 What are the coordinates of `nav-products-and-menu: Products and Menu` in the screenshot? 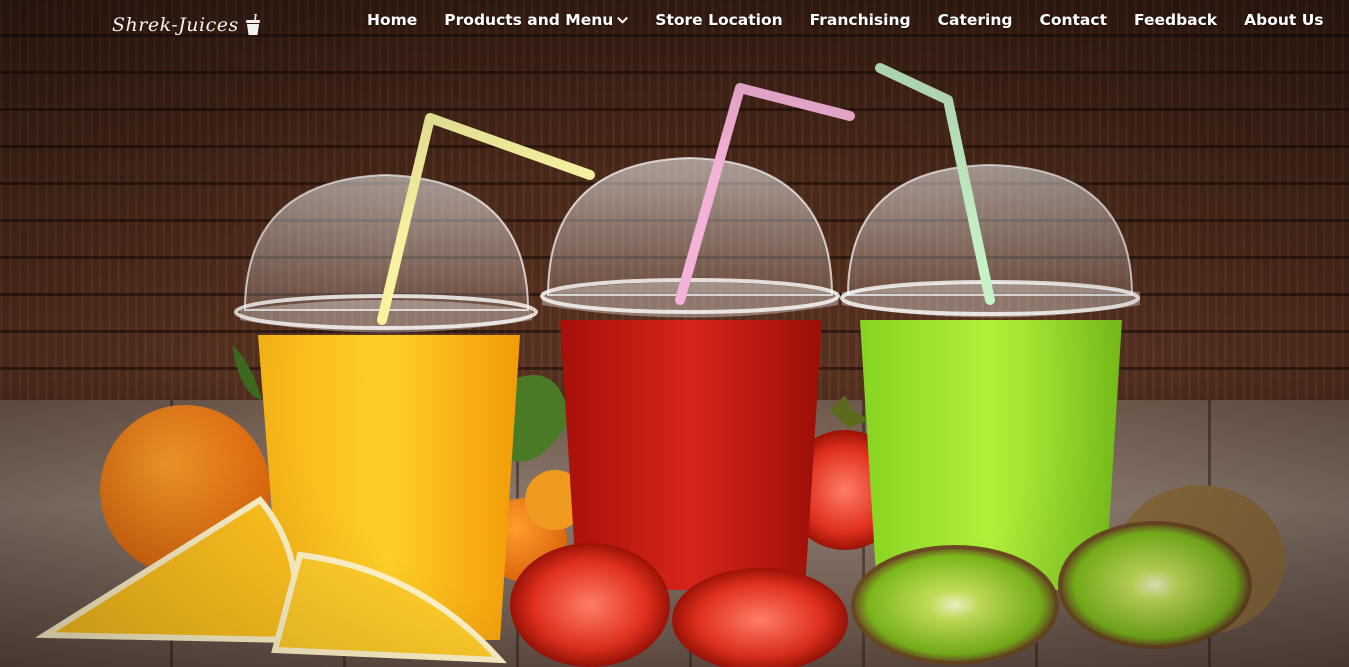 It's located at (536, 20).